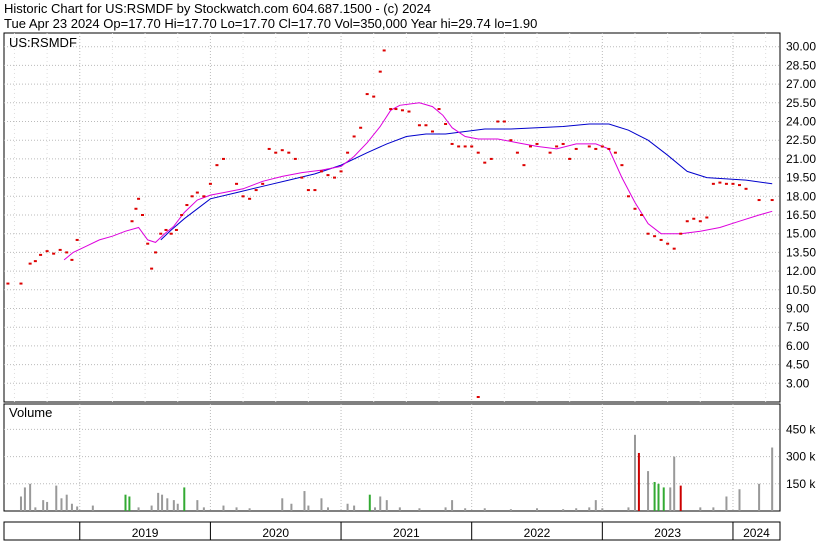 Image resolution: width=830 pixels, height=543 pixels. What do you see at coordinates (756, 533) in the screenshot?
I see `year-label: 2024` at bounding box center [756, 533].